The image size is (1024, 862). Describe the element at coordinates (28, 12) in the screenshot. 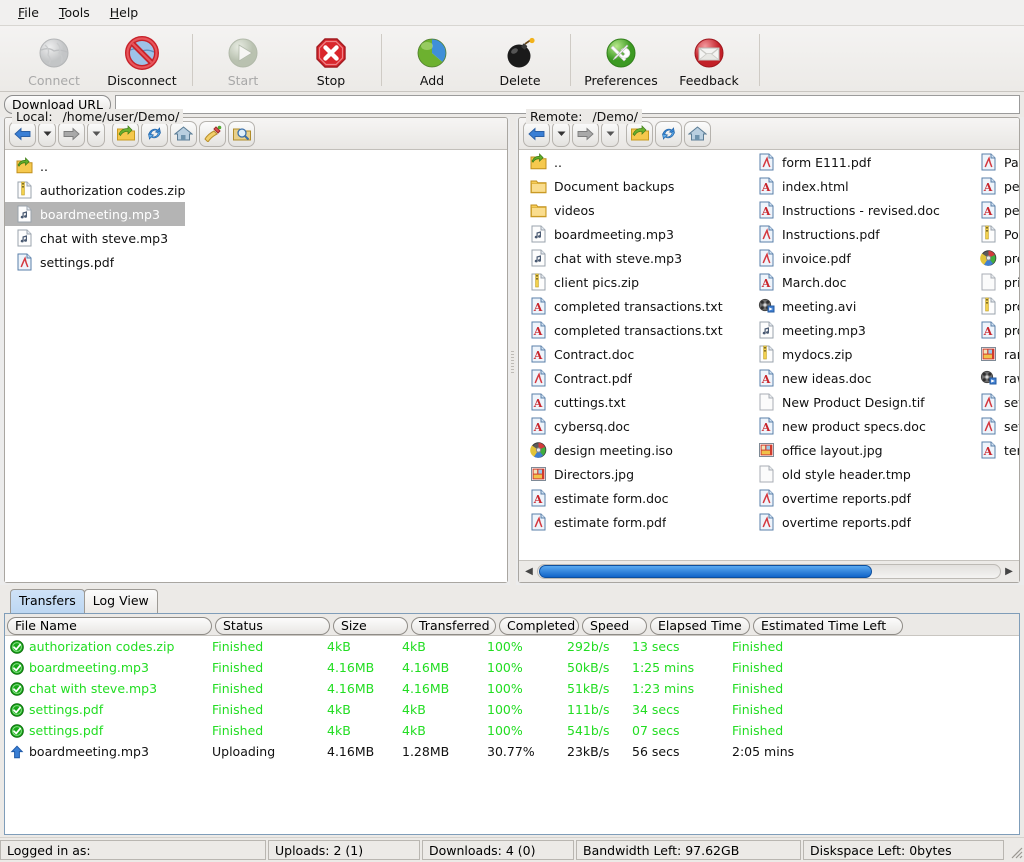

I see `menu-file: File` at that location.